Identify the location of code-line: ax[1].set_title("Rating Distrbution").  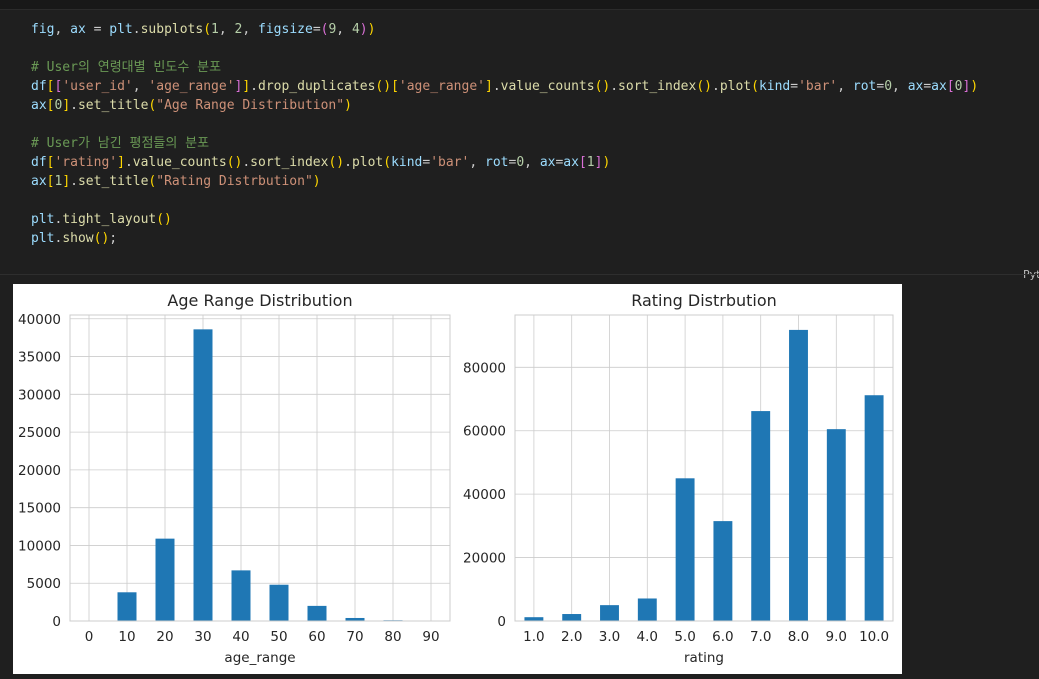
(176, 181).